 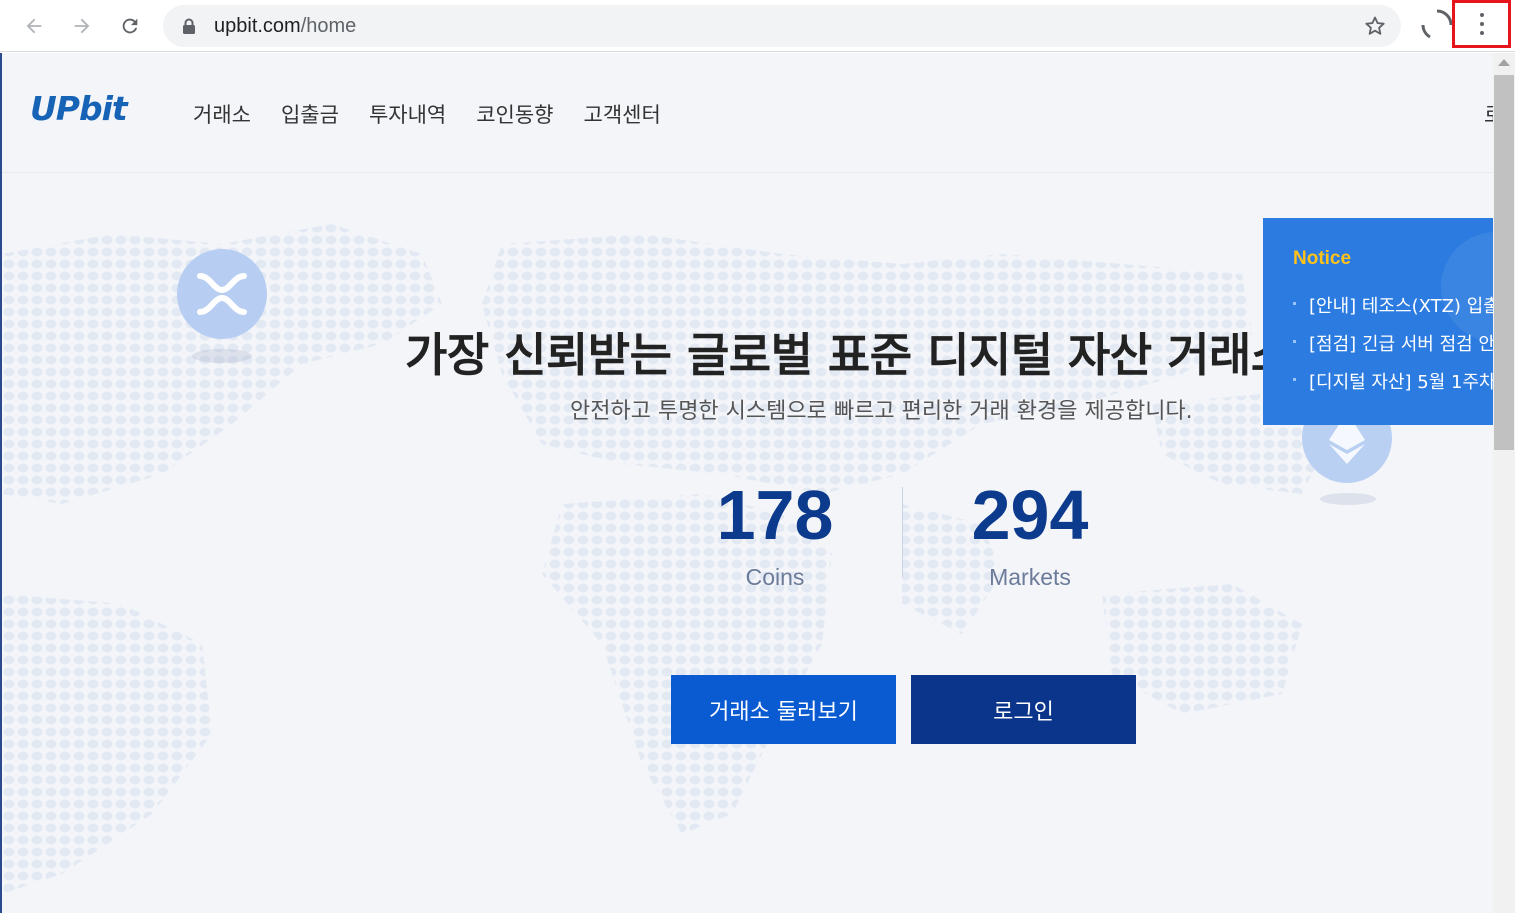 I want to click on reload-icon, so click(x=130, y=26).